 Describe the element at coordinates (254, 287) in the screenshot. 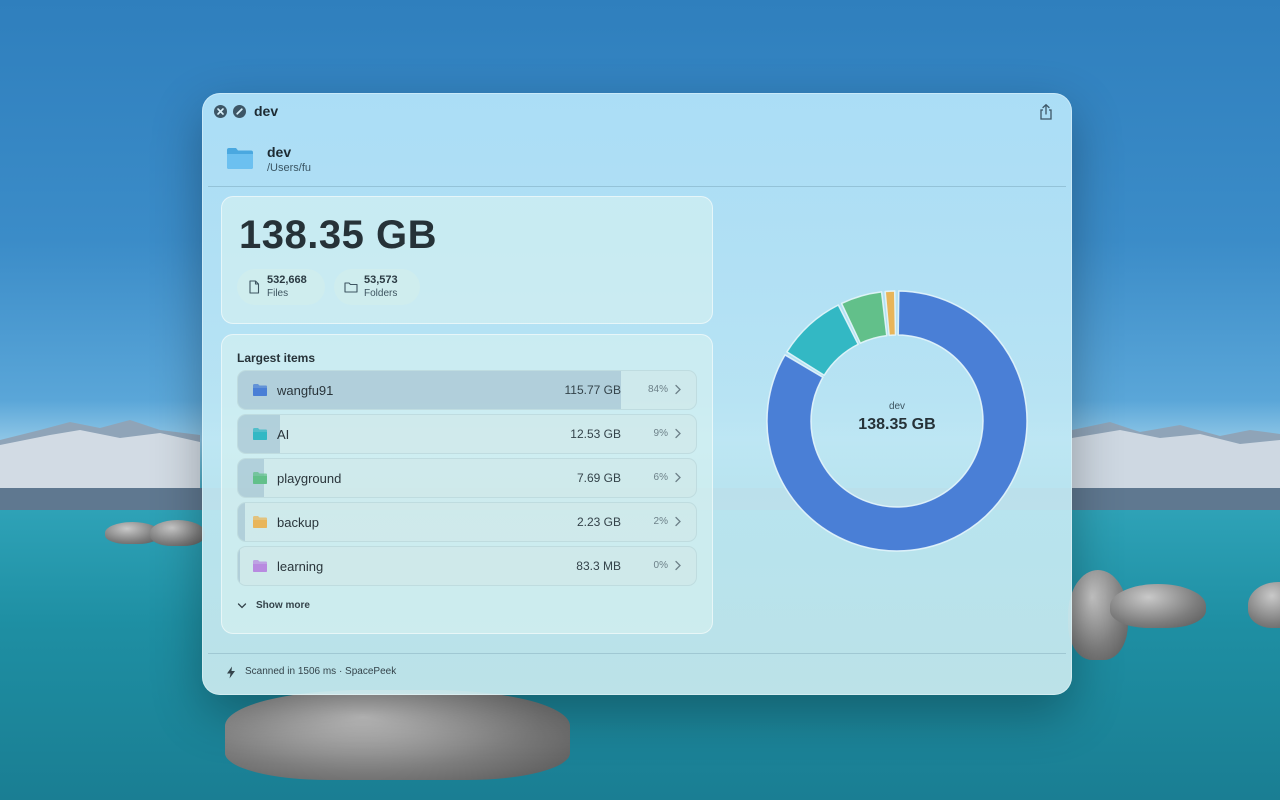

I see `file-icon` at that location.